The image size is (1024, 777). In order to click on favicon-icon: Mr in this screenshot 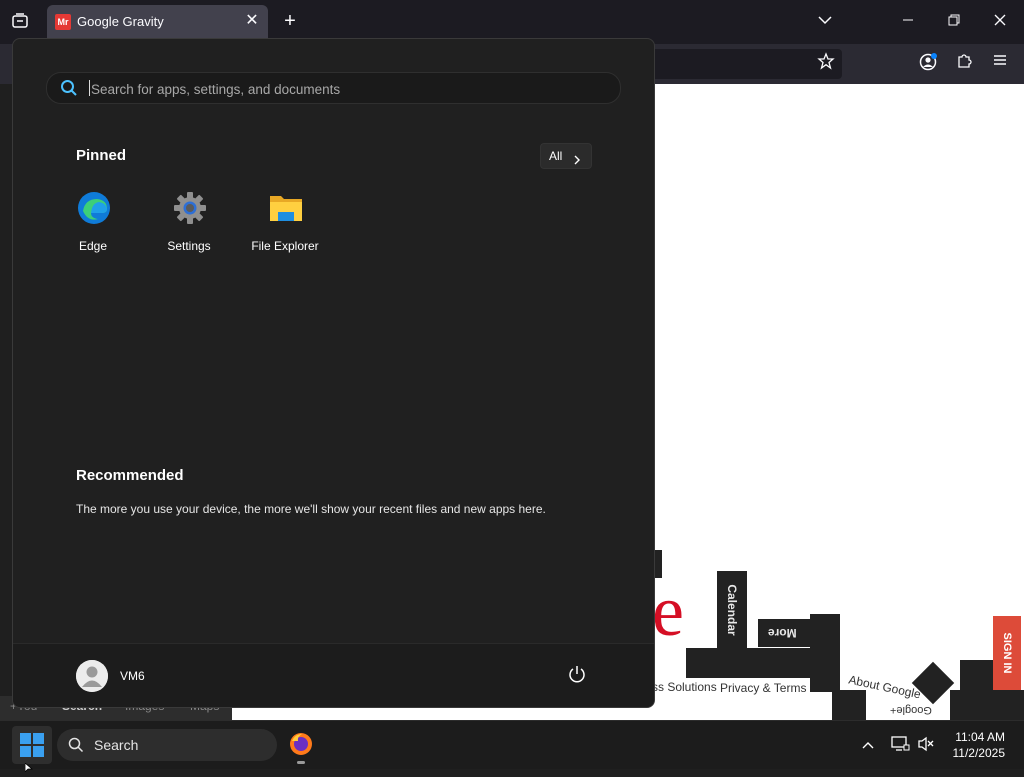, I will do `click(63, 22)`.